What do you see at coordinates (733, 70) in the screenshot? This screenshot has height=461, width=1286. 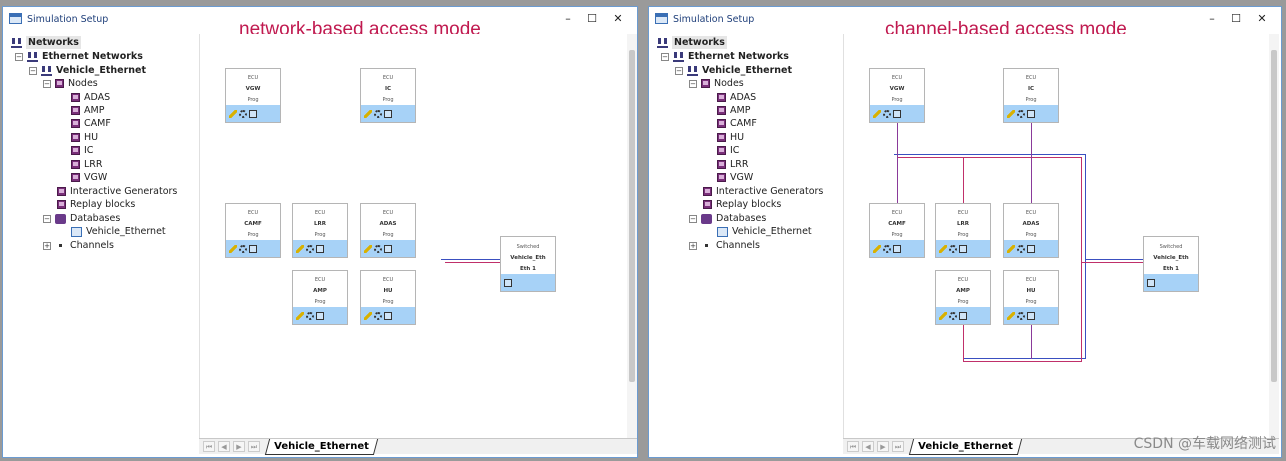 I see `tree-item-vehicle-ethernet: − Vehicle_Ethernet` at bounding box center [733, 70].